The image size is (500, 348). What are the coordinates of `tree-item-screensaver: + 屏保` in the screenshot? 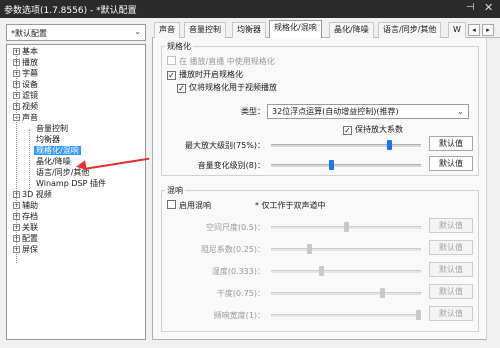 It's located at (25, 249).